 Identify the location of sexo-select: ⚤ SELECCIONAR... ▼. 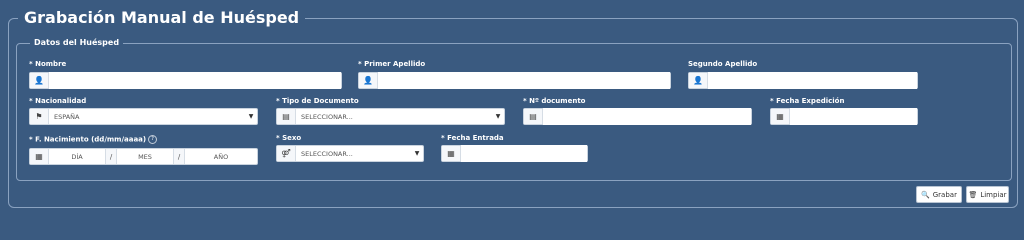
(350, 153).